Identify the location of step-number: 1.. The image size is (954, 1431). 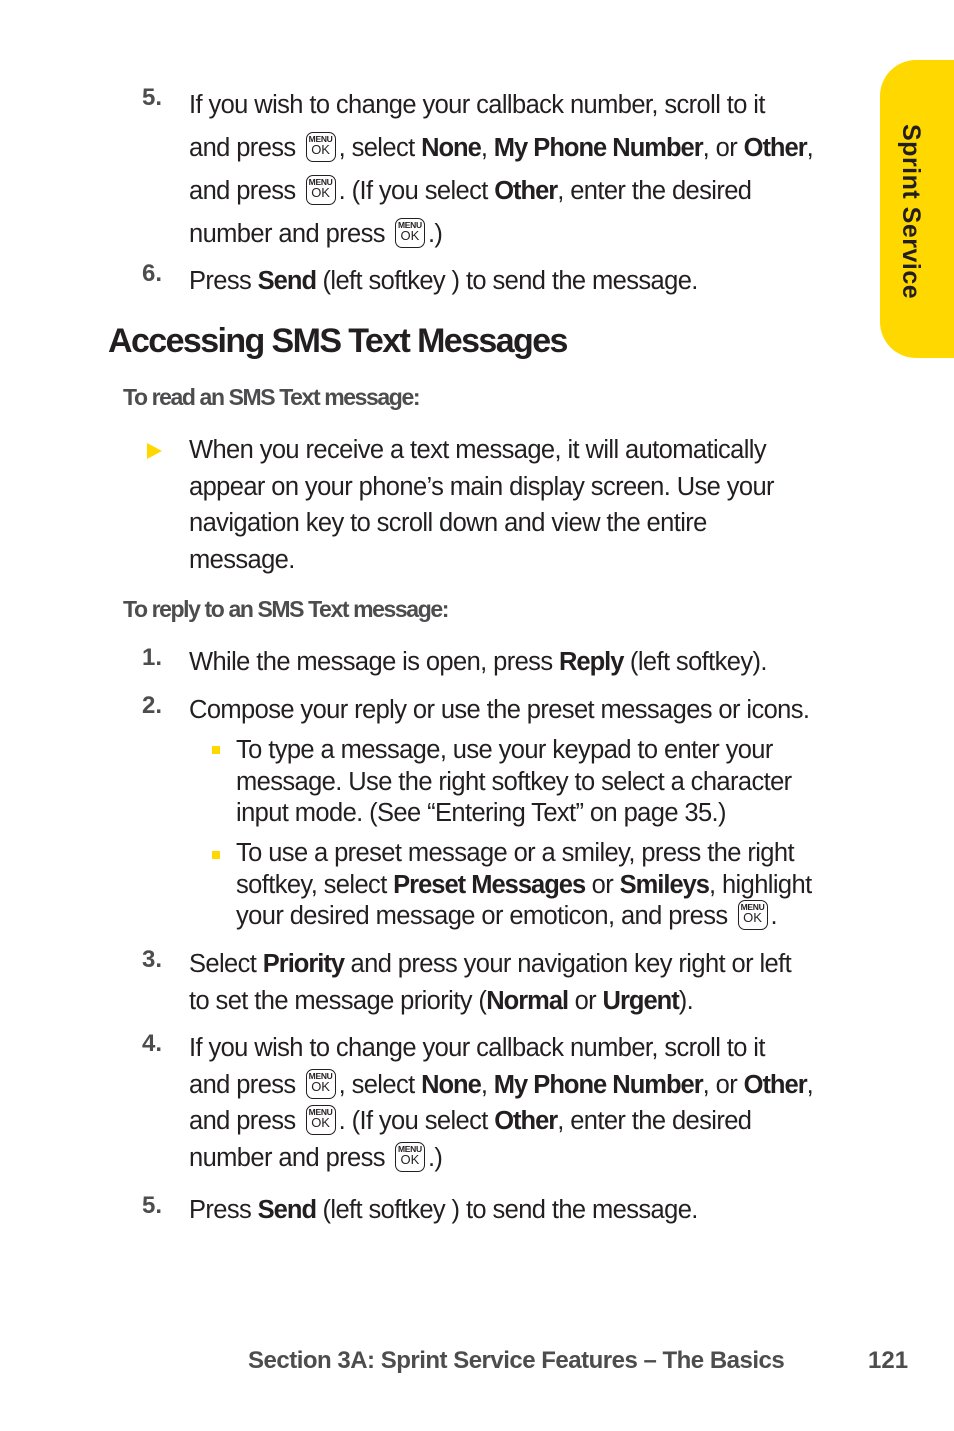
(152, 657).